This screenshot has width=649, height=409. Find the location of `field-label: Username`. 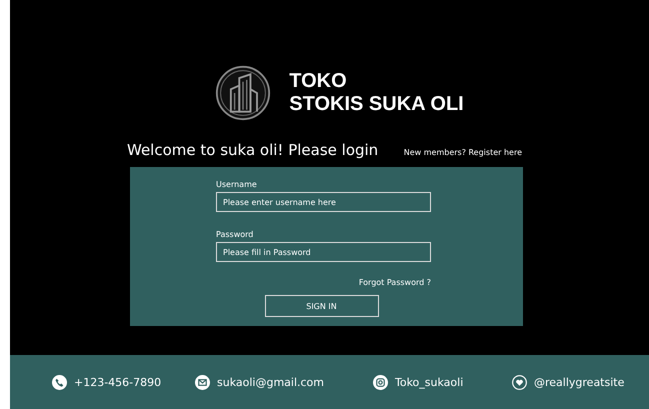

field-label: Username is located at coordinates (237, 184).